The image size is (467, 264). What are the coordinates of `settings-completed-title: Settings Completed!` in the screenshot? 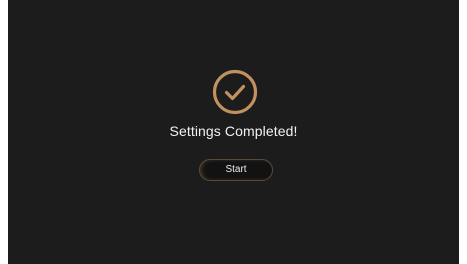 It's located at (233, 131).